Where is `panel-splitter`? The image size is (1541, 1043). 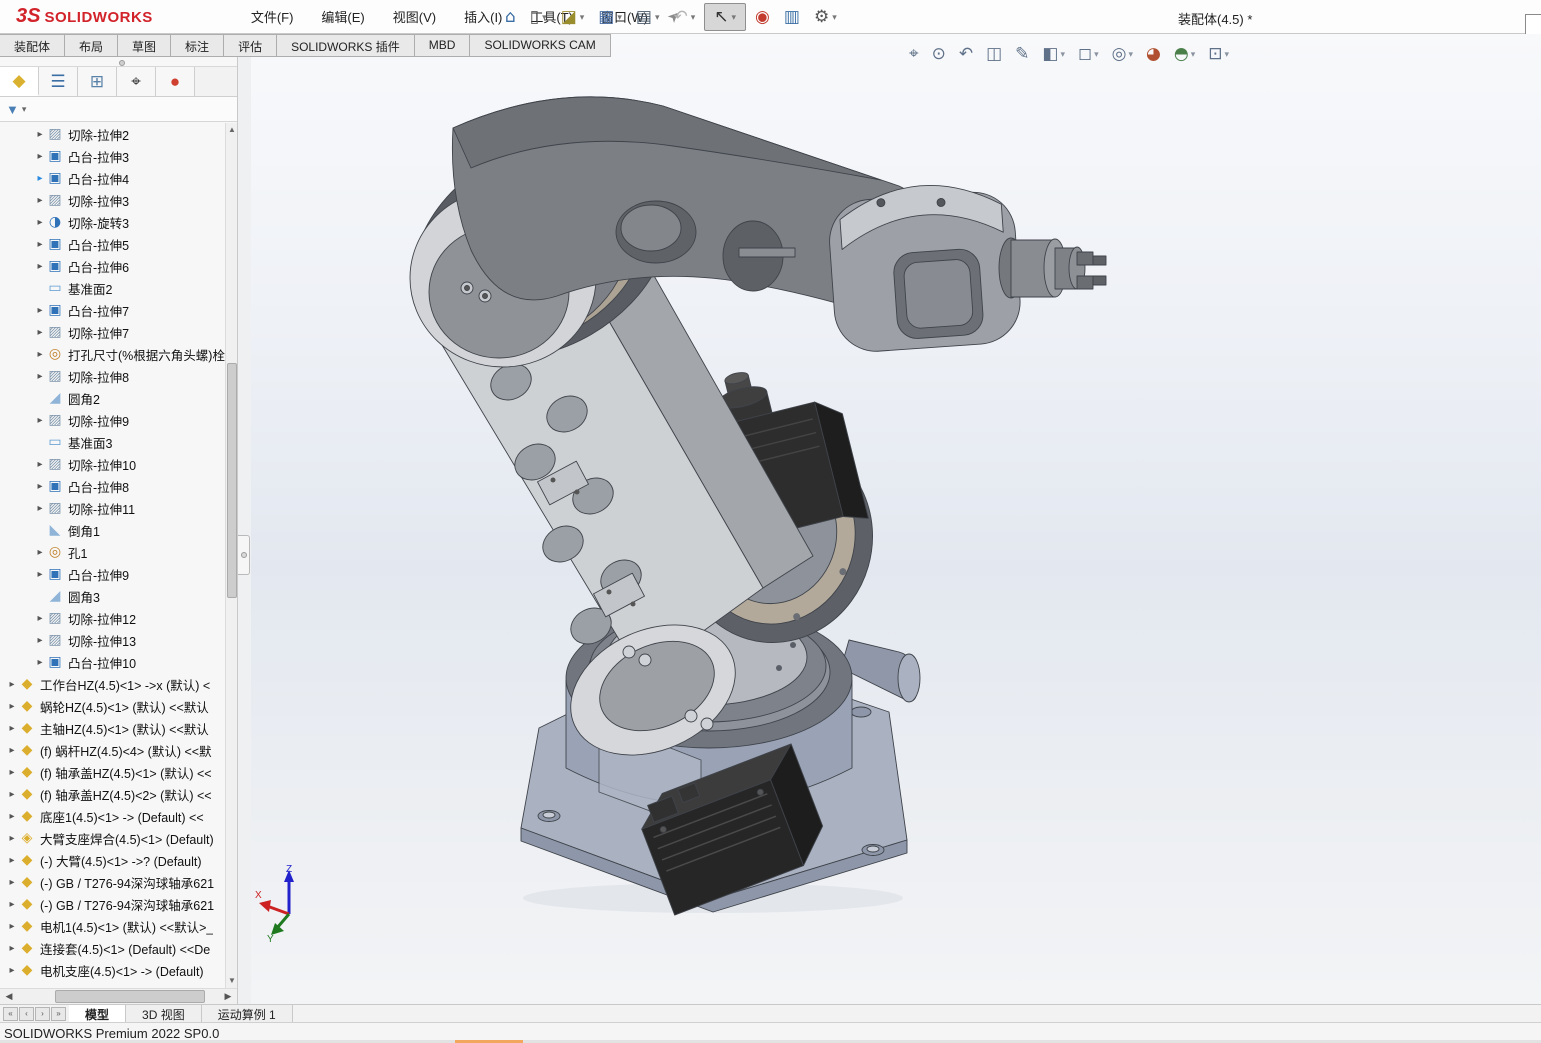
panel-splitter is located at coordinates (118, 62).